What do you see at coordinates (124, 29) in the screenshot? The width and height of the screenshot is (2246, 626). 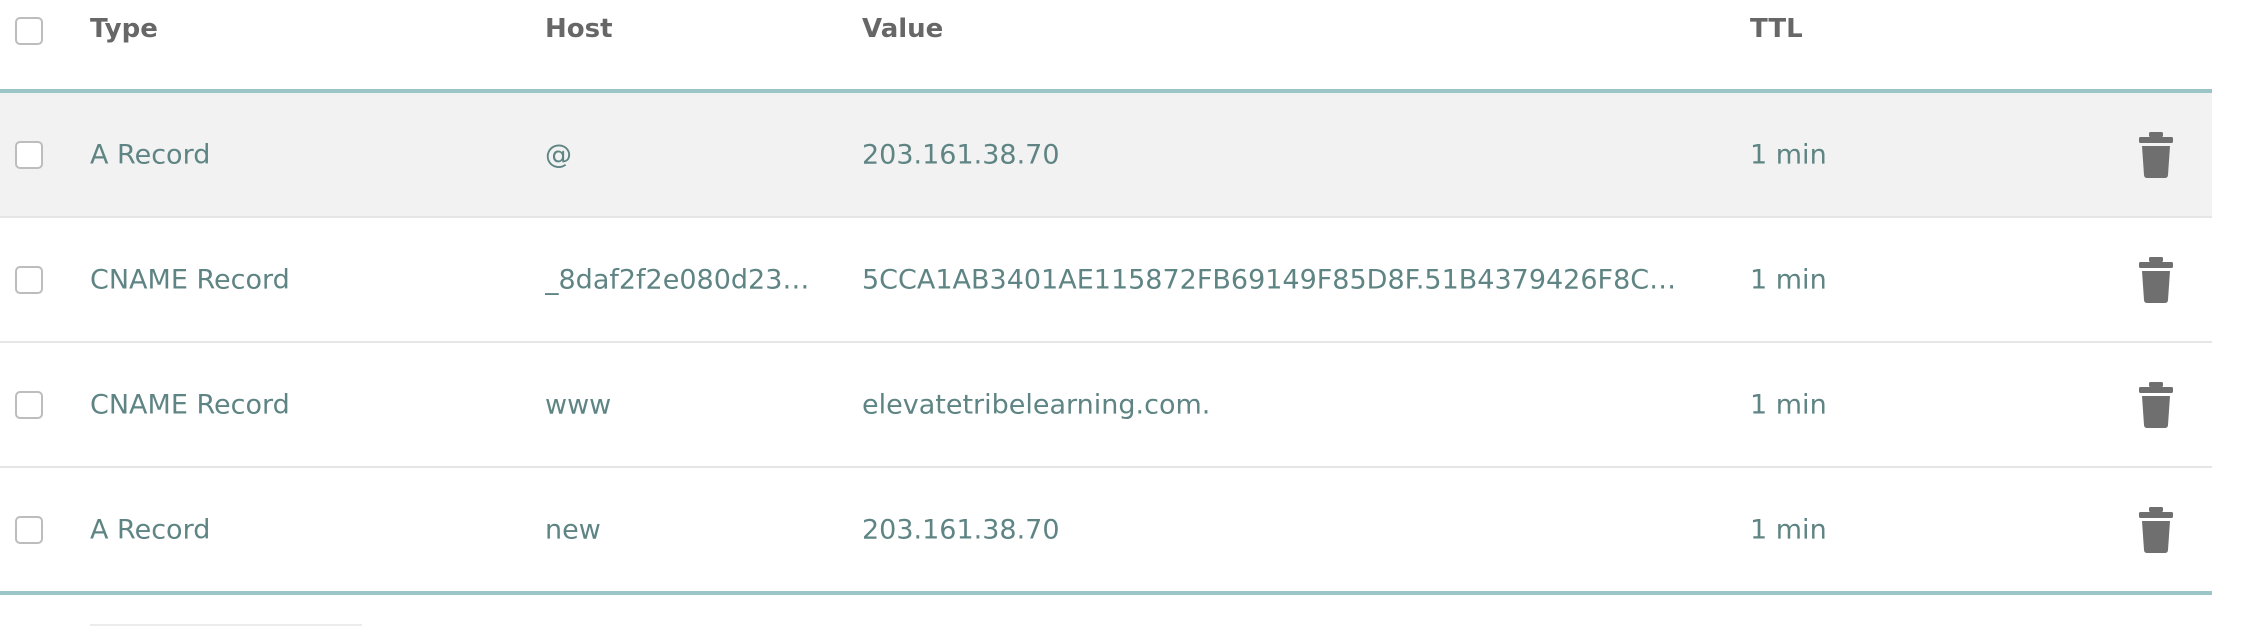 I see `column-header-type: Type` at bounding box center [124, 29].